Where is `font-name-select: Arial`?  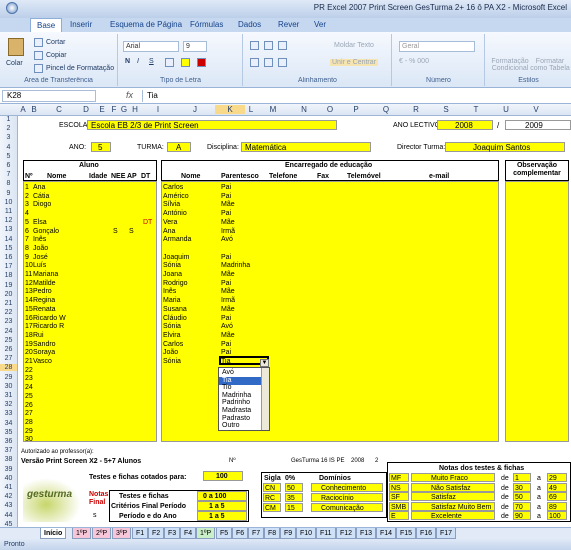
font-name-select: Arial is located at coordinates (151, 46).